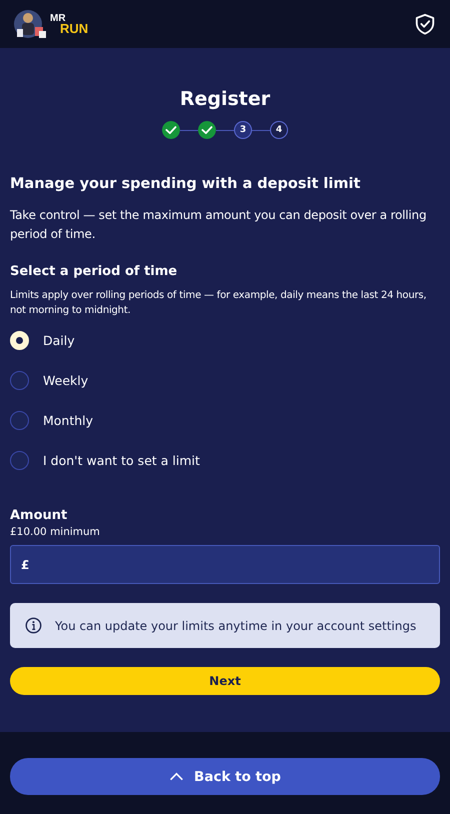  I want to click on info-icon, so click(33, 625).